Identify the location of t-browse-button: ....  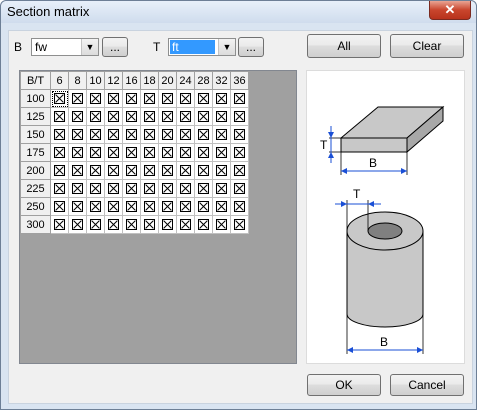
(251, 47).